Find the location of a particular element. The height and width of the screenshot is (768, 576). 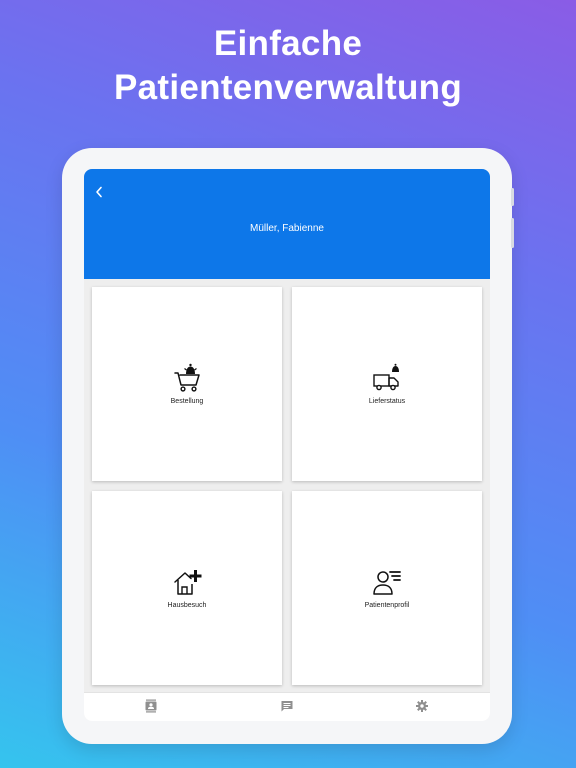

contacts-icon is located at coordinates (151, 706).